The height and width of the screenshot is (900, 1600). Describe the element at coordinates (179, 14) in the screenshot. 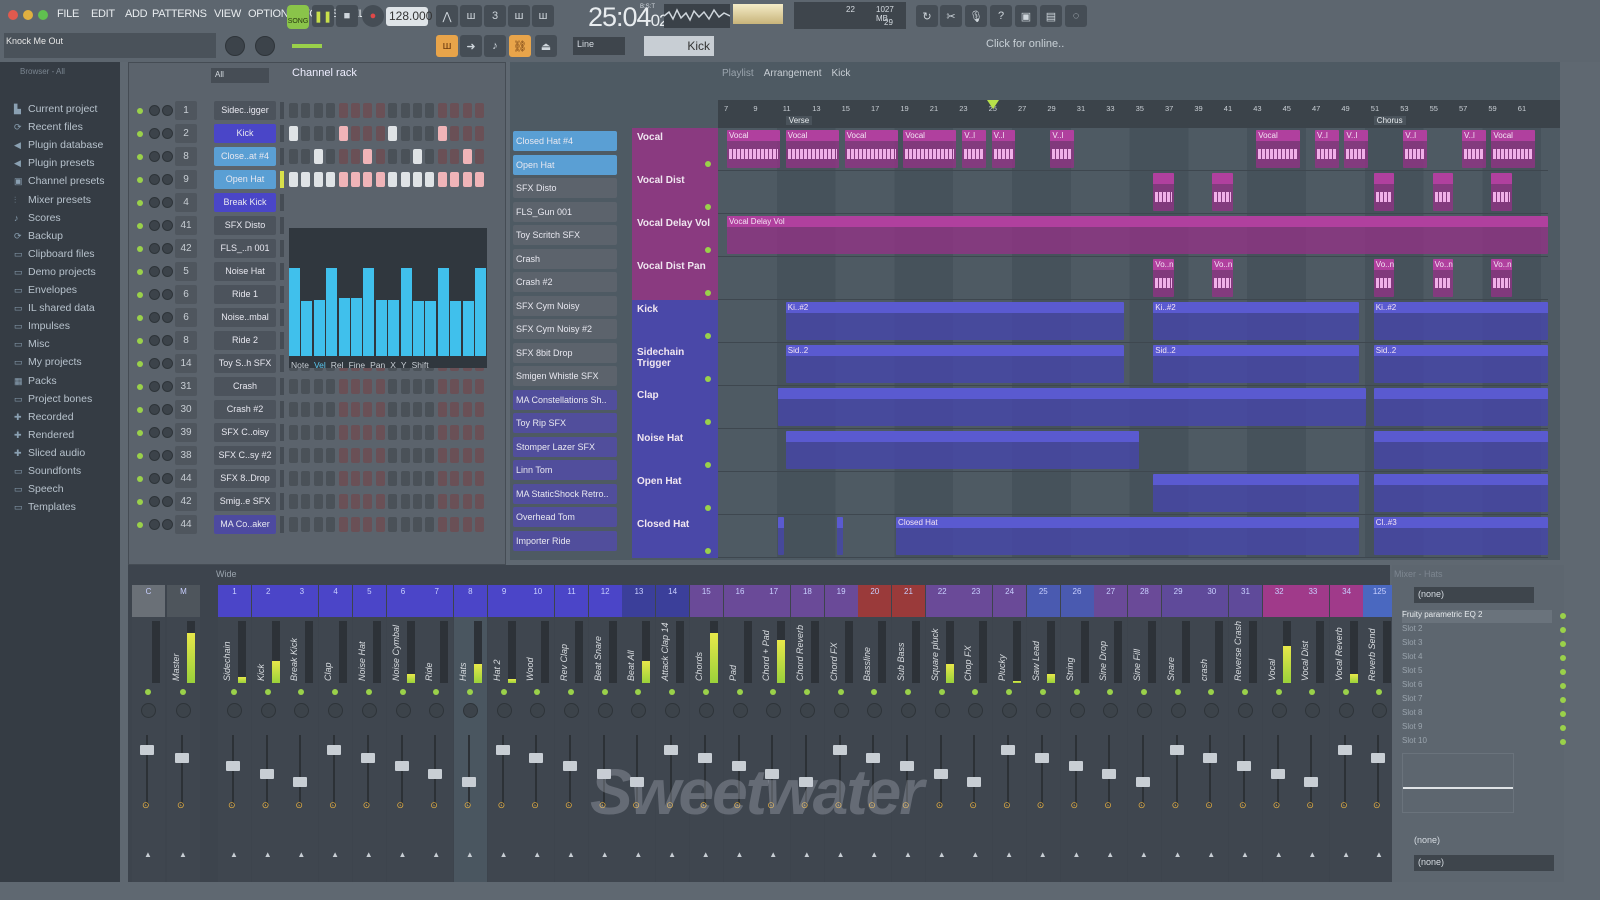

I see `menu-patterns: PATTERNS` at that location.